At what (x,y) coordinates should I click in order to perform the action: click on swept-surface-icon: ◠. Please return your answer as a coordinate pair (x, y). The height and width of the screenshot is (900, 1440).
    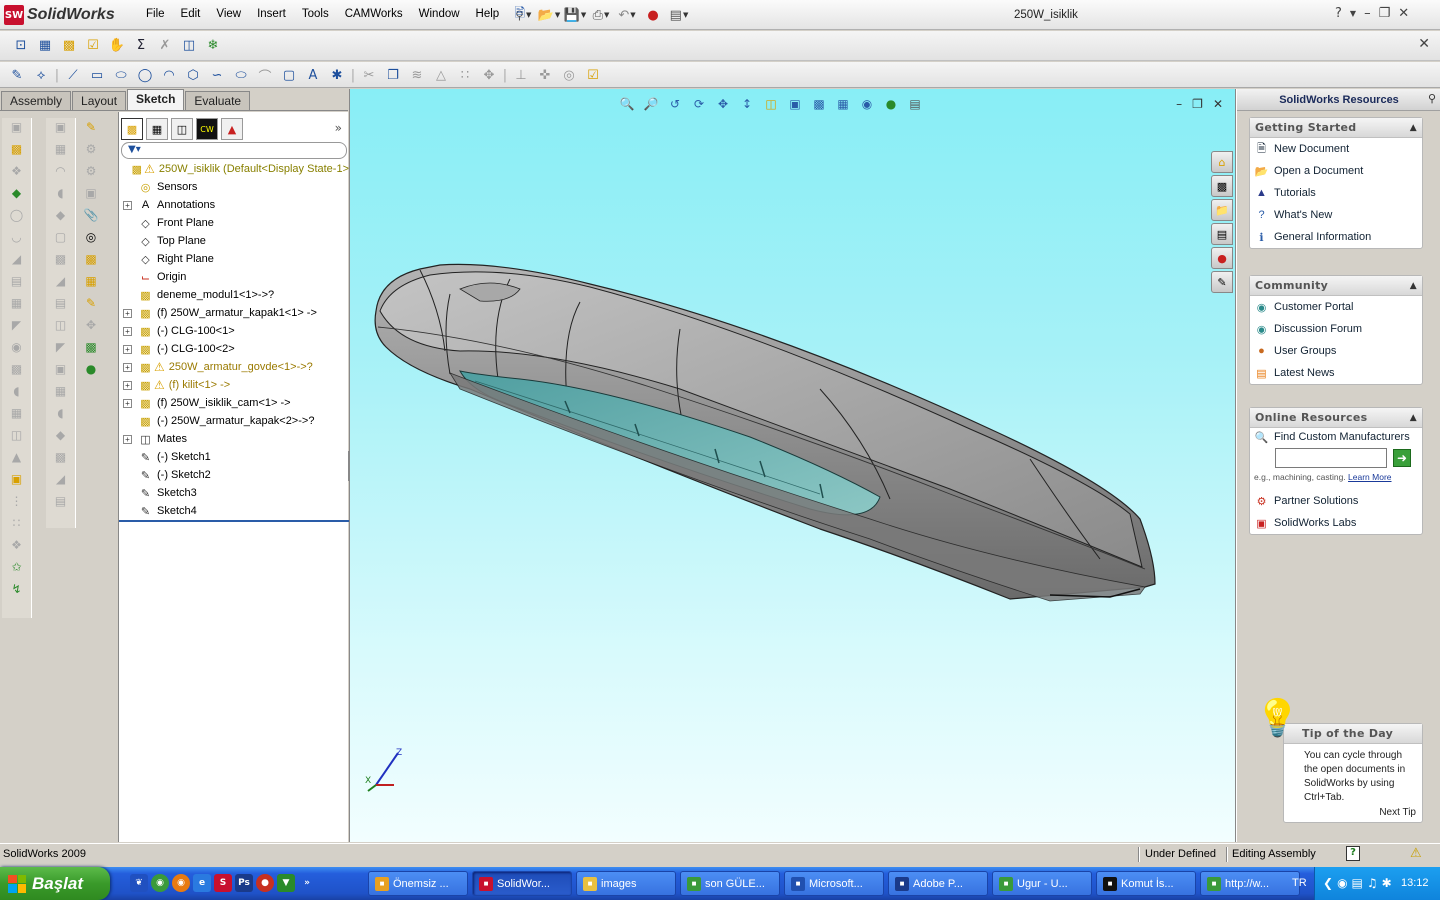
    Looking at the image, I should click on (61, 171).